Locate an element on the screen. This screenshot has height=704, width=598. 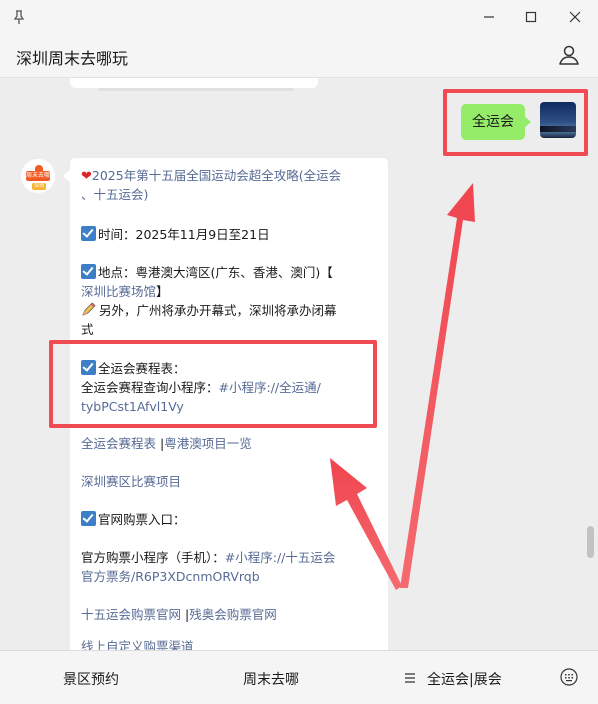
arrow-up-right is located at coordinates (437, 385).